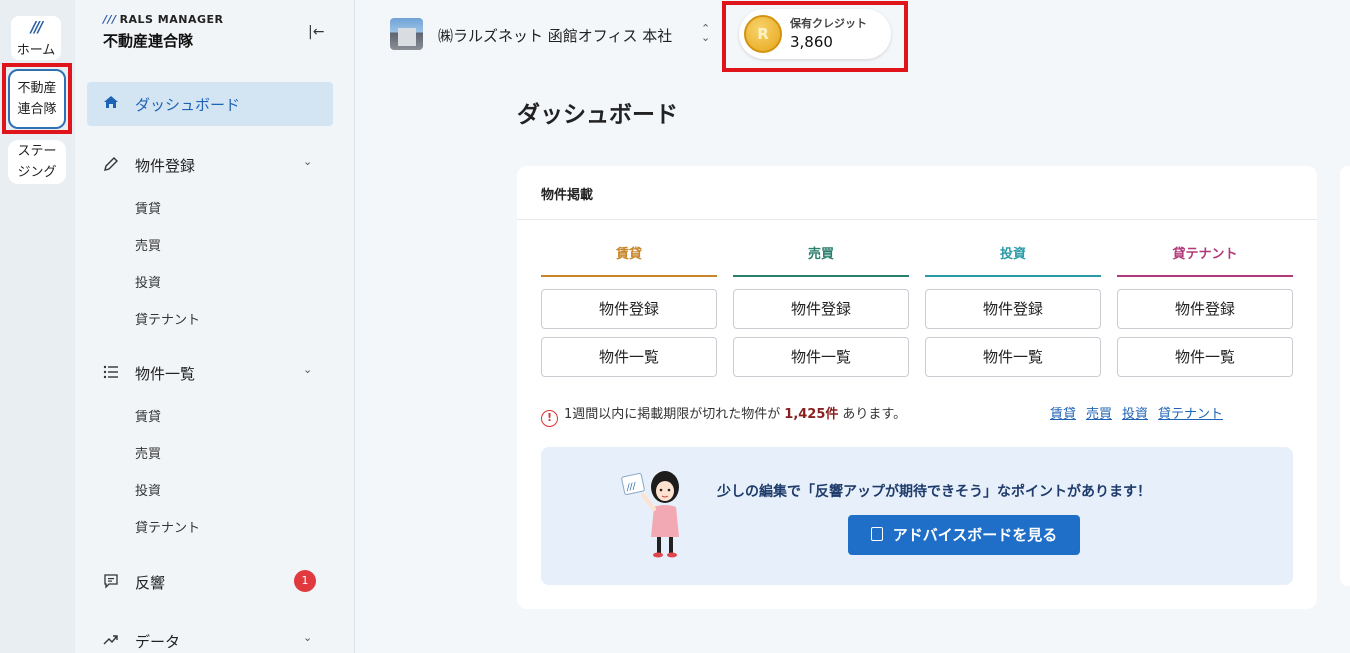 Image resolution: width=1350 pixels, height=653 pixels. Describe the element at coordinates (815, 36) in the screenshot. I see `highlight-box-credit` at that location.